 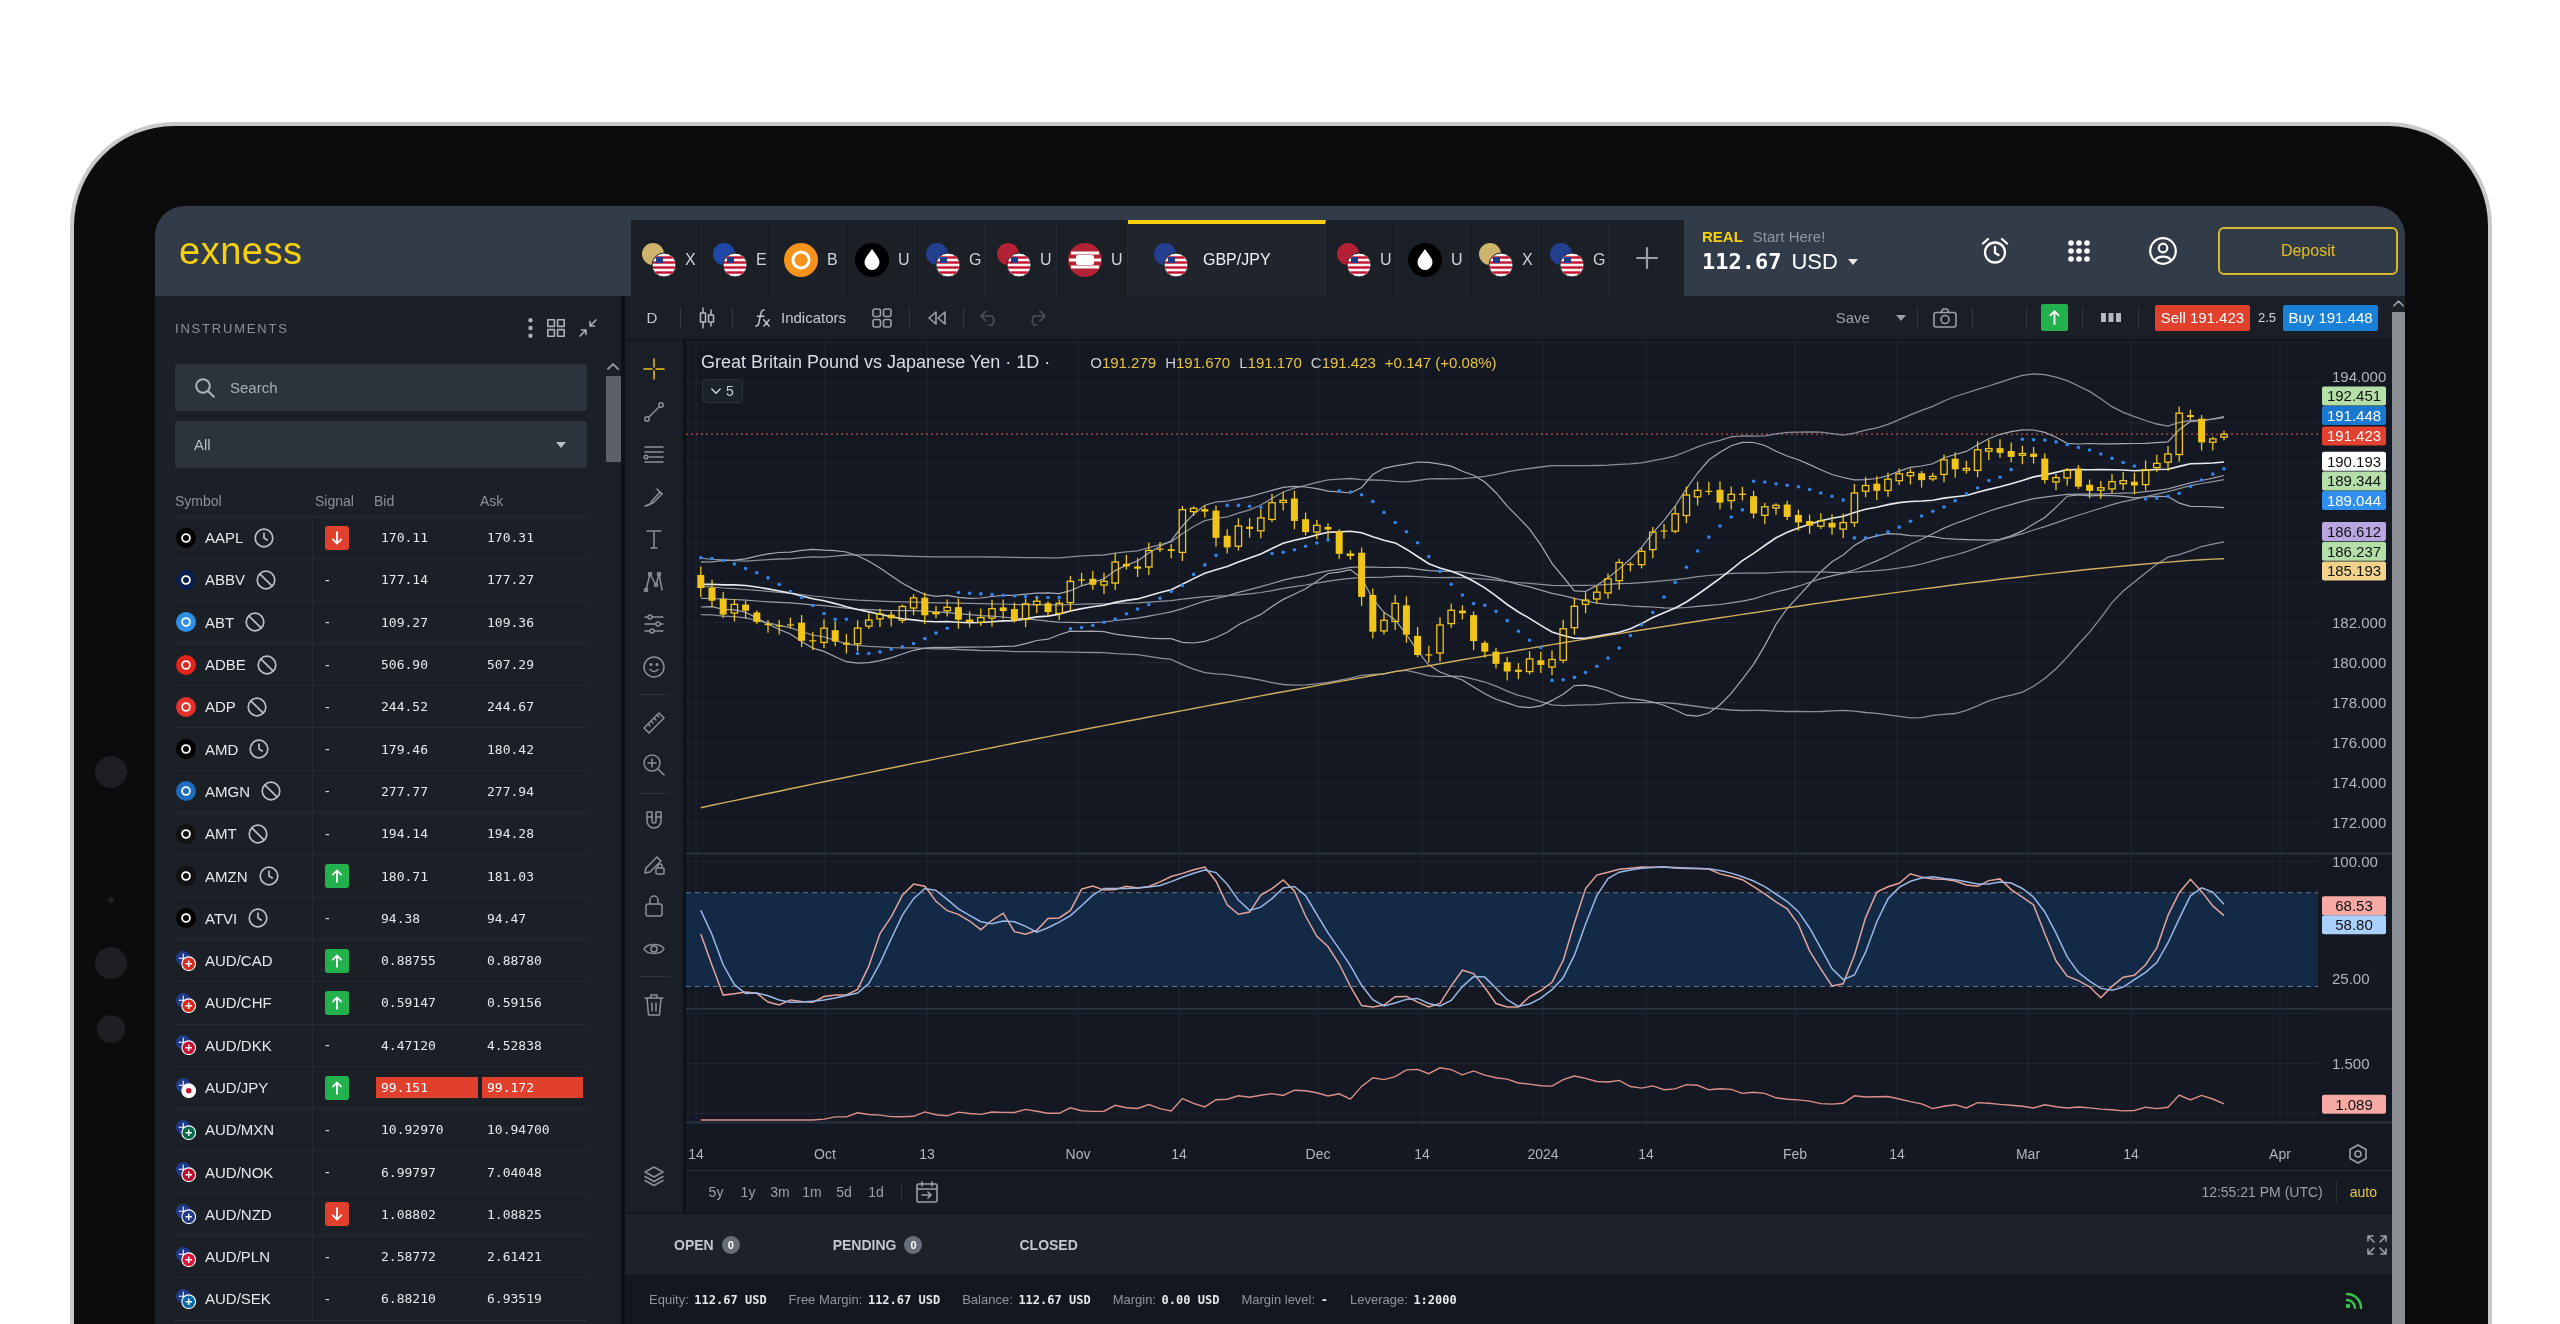 What do you see at coordinates (530, 328) in the screenshot?
I see `kebab-menu-icon` at bounding box center [530, 328].